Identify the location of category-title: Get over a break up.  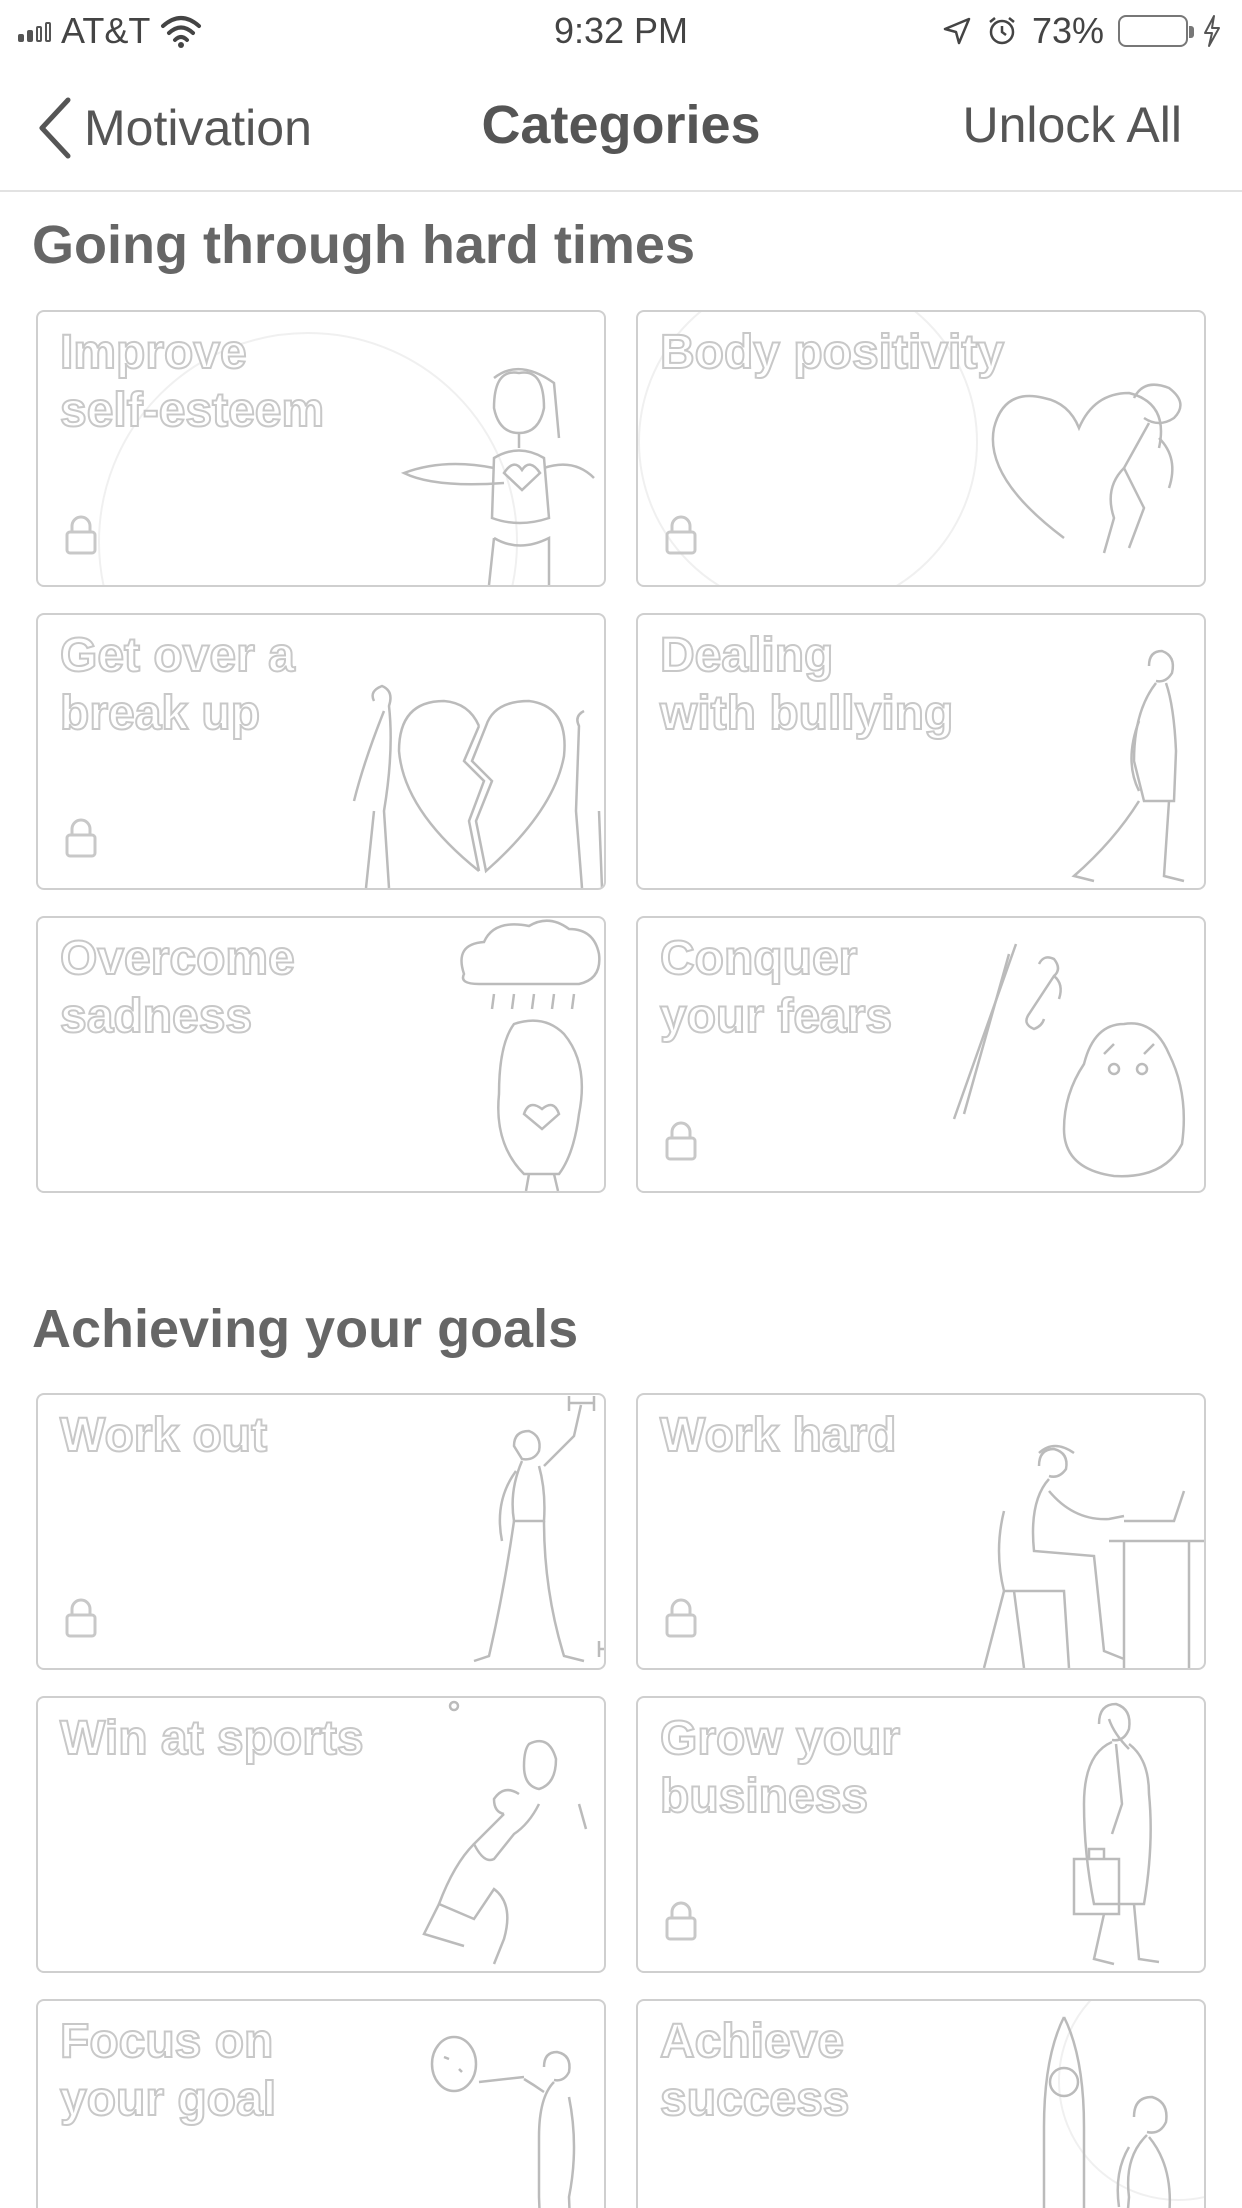
(177, 684).